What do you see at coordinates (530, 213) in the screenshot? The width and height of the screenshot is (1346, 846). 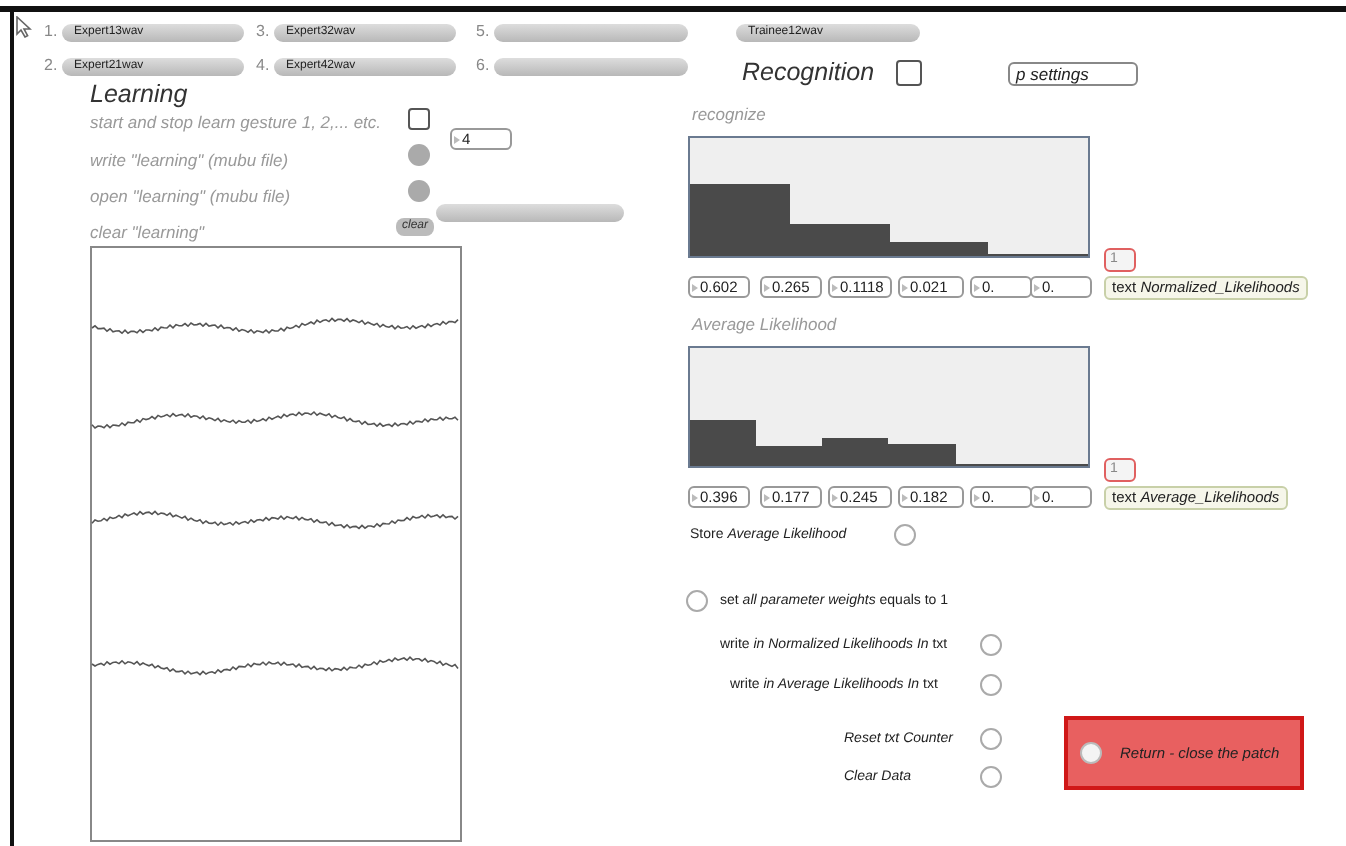 I see `slider-bar` at bounding box center [530, 213].